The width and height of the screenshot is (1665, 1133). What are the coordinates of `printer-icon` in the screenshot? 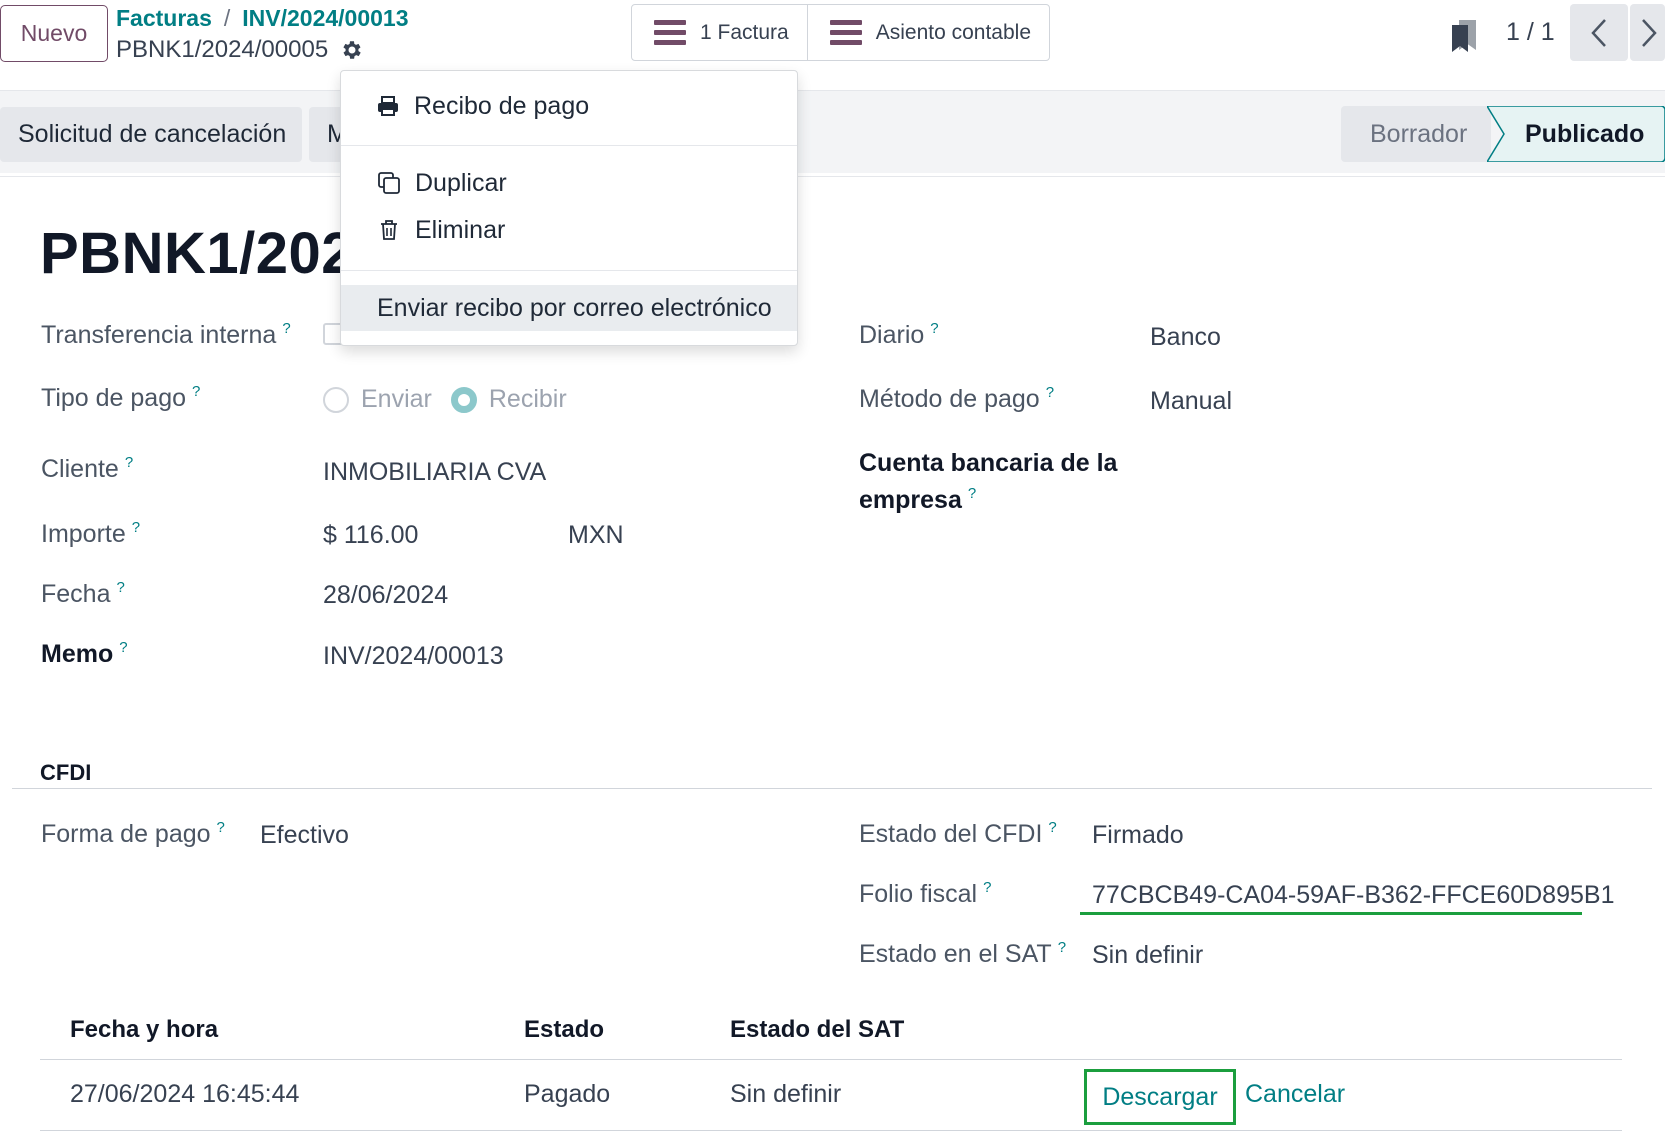 It's located at (388, 106).